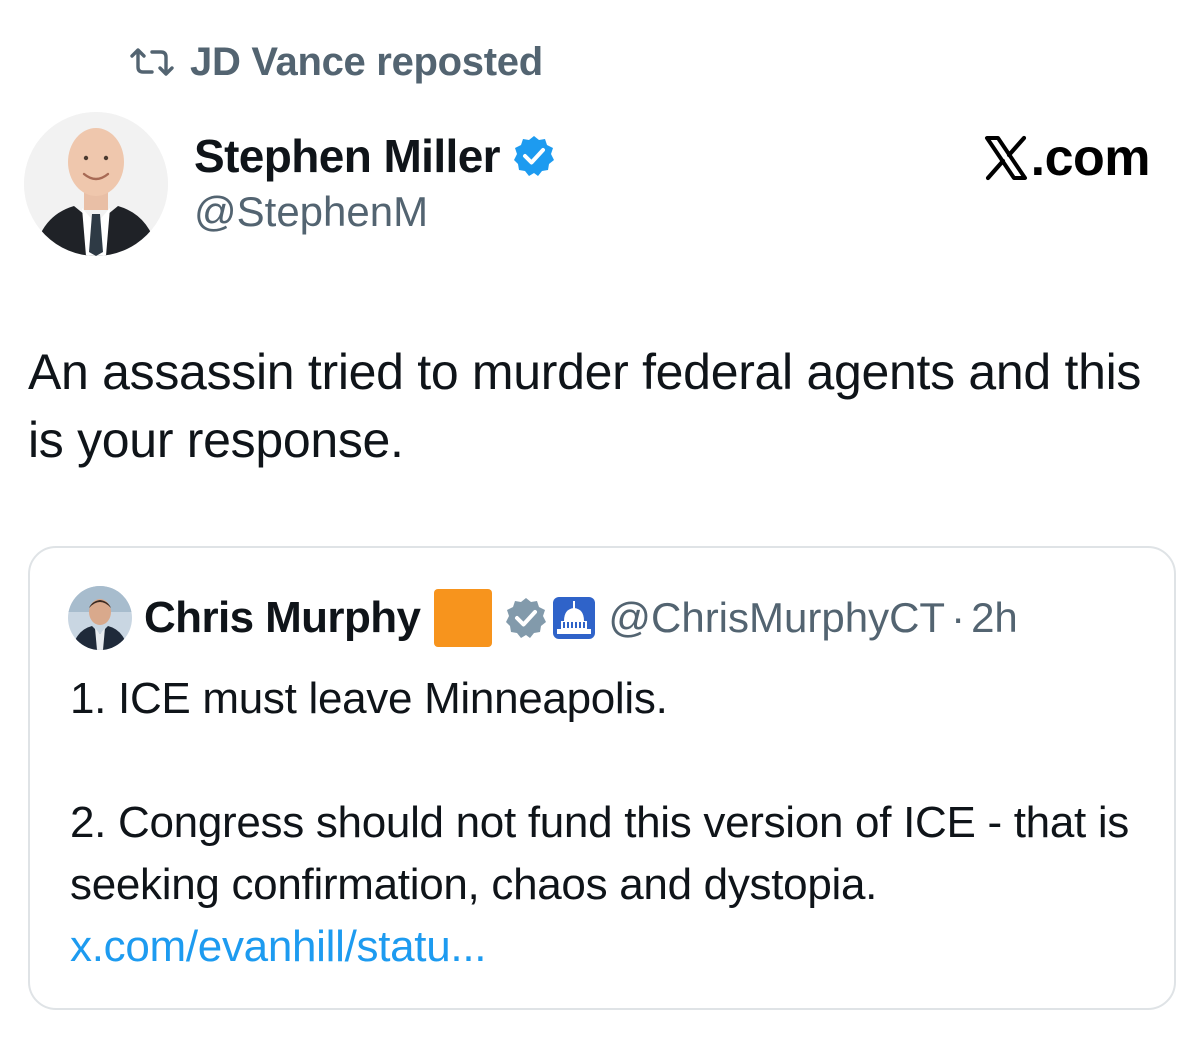 Image resolution: width=1188 pixels, height=1057 pixels. I want to click on repost-icon, so click(152, 62).